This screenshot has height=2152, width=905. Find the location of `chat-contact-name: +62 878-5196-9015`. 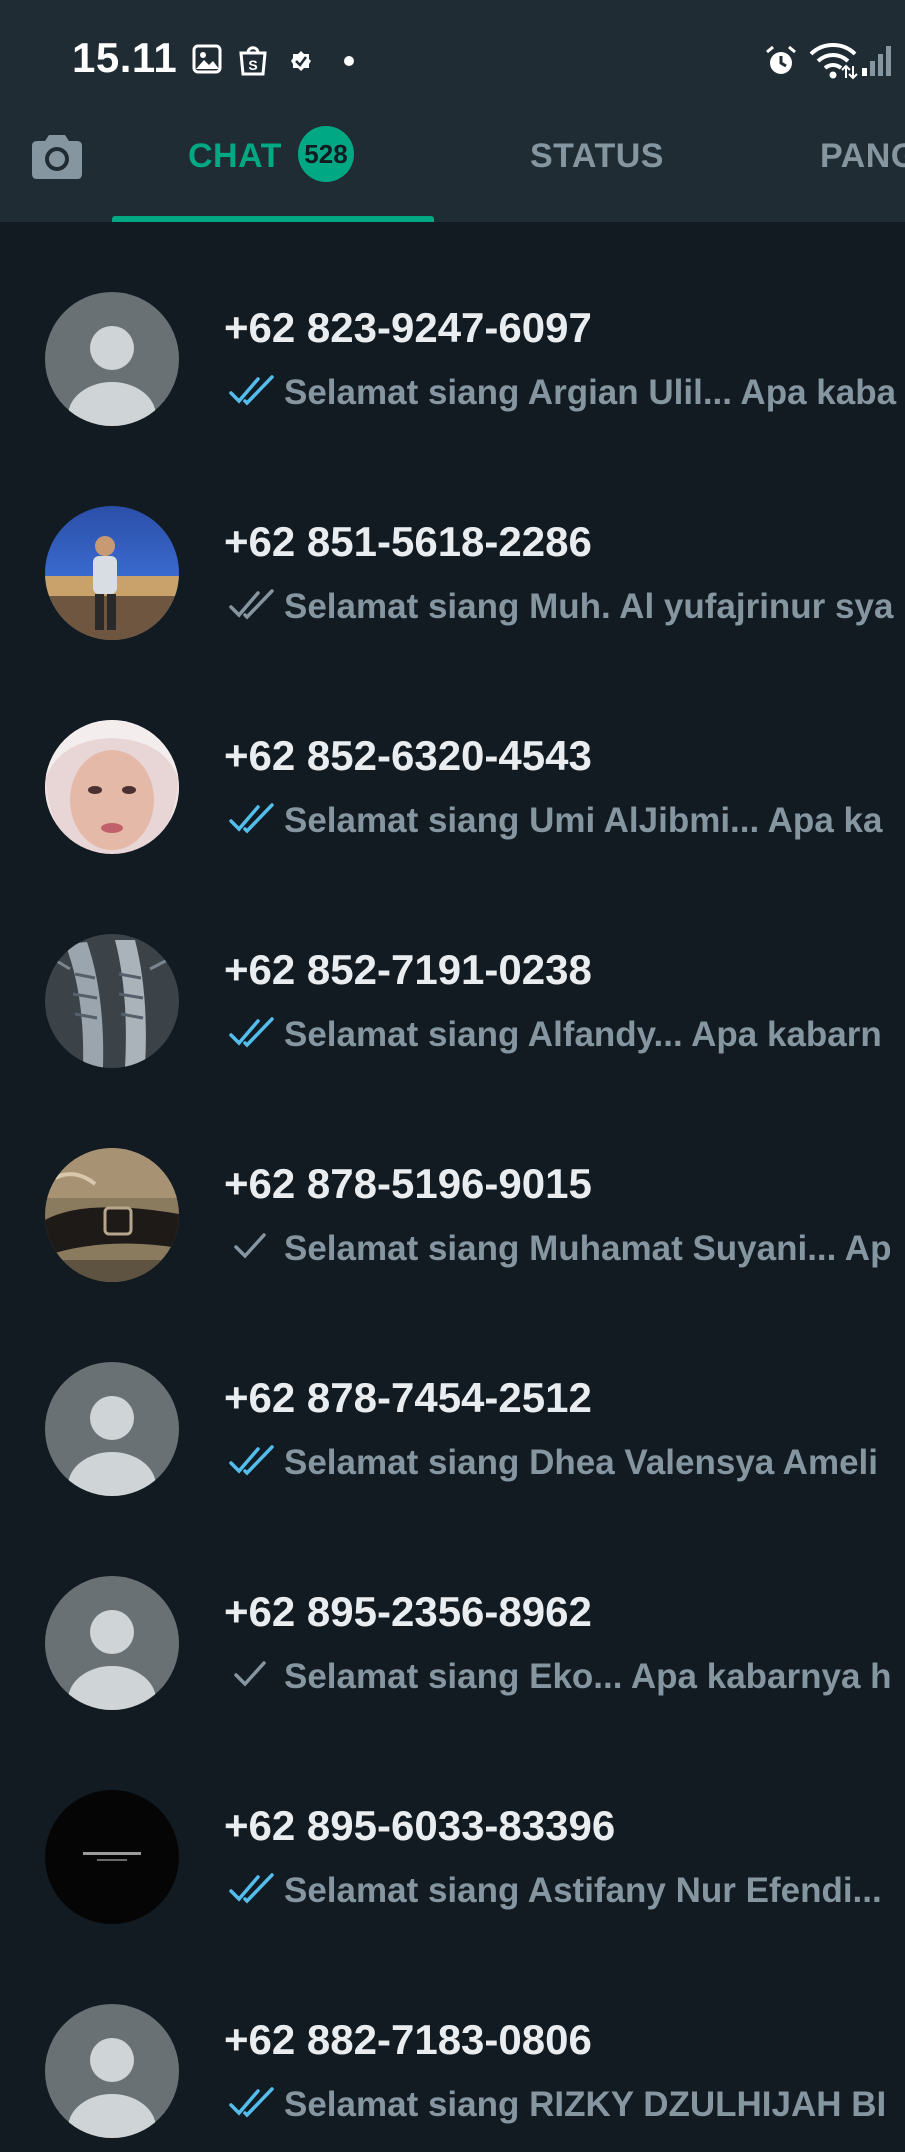

chat-contact-name: +62 878-5196-9015 is located at coordinates (408, 1183).